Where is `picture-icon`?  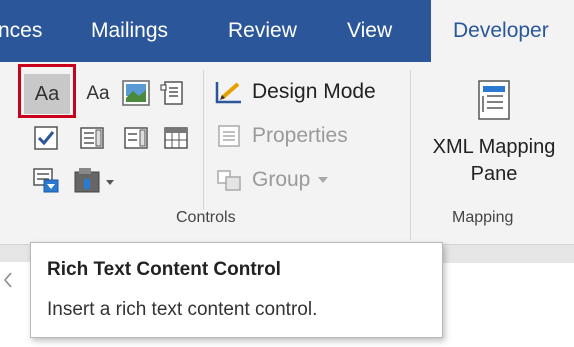 picture-icon is located at coordinates (136, 93).